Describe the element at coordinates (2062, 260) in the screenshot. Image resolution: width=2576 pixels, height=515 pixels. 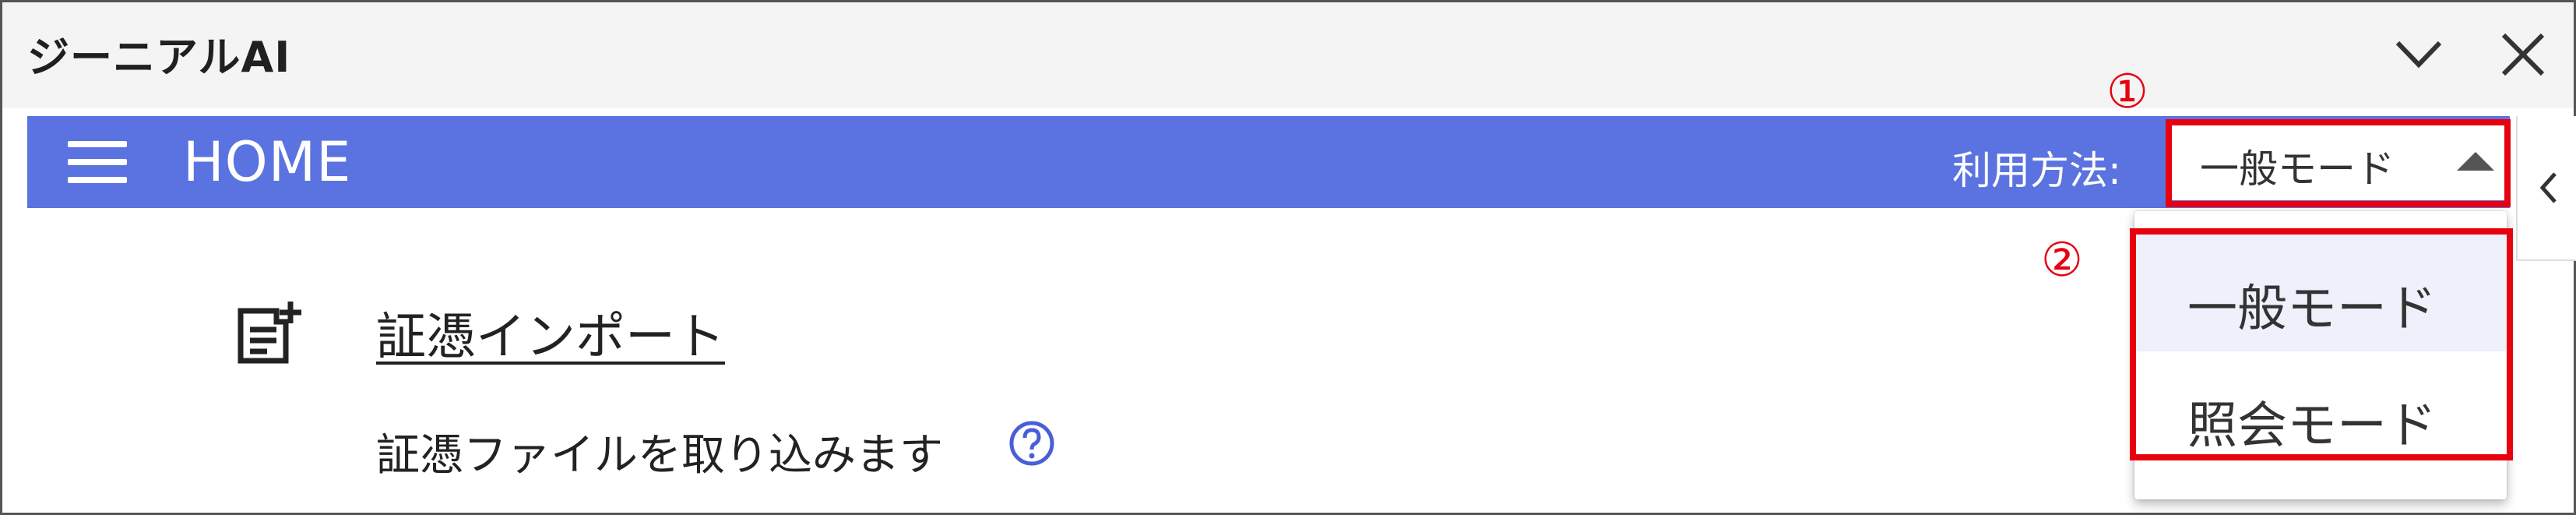
I see `annotation-callout-2: ②` at that location.